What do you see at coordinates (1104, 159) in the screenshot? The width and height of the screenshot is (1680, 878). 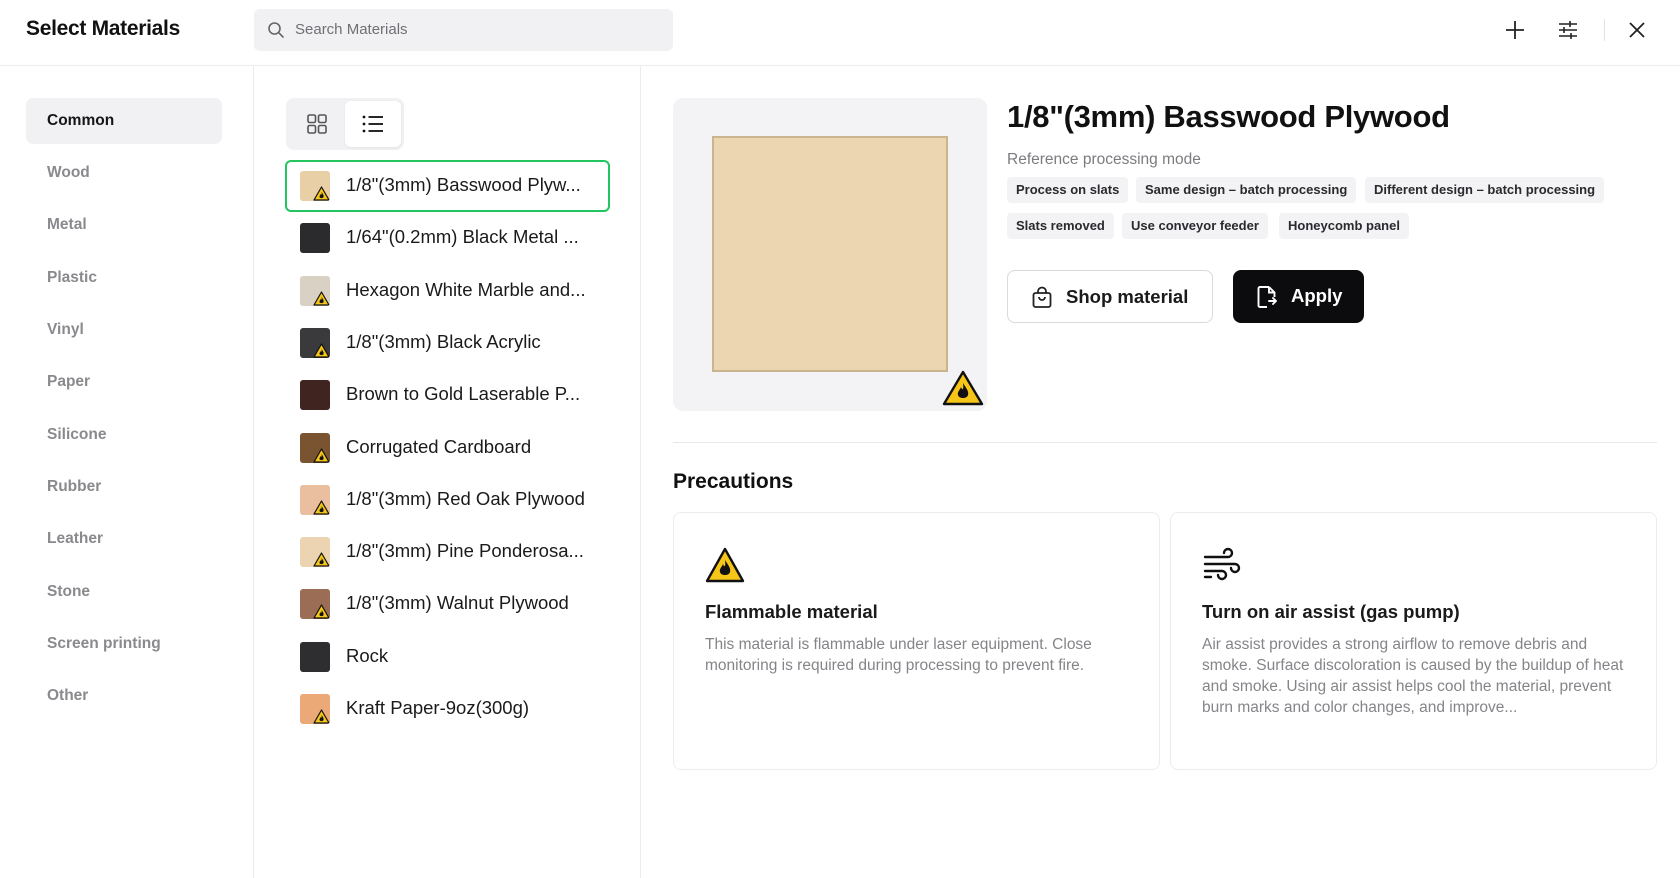 I see `processing-mode-label: Reference processing mode` at bounding box center [1104, 159].